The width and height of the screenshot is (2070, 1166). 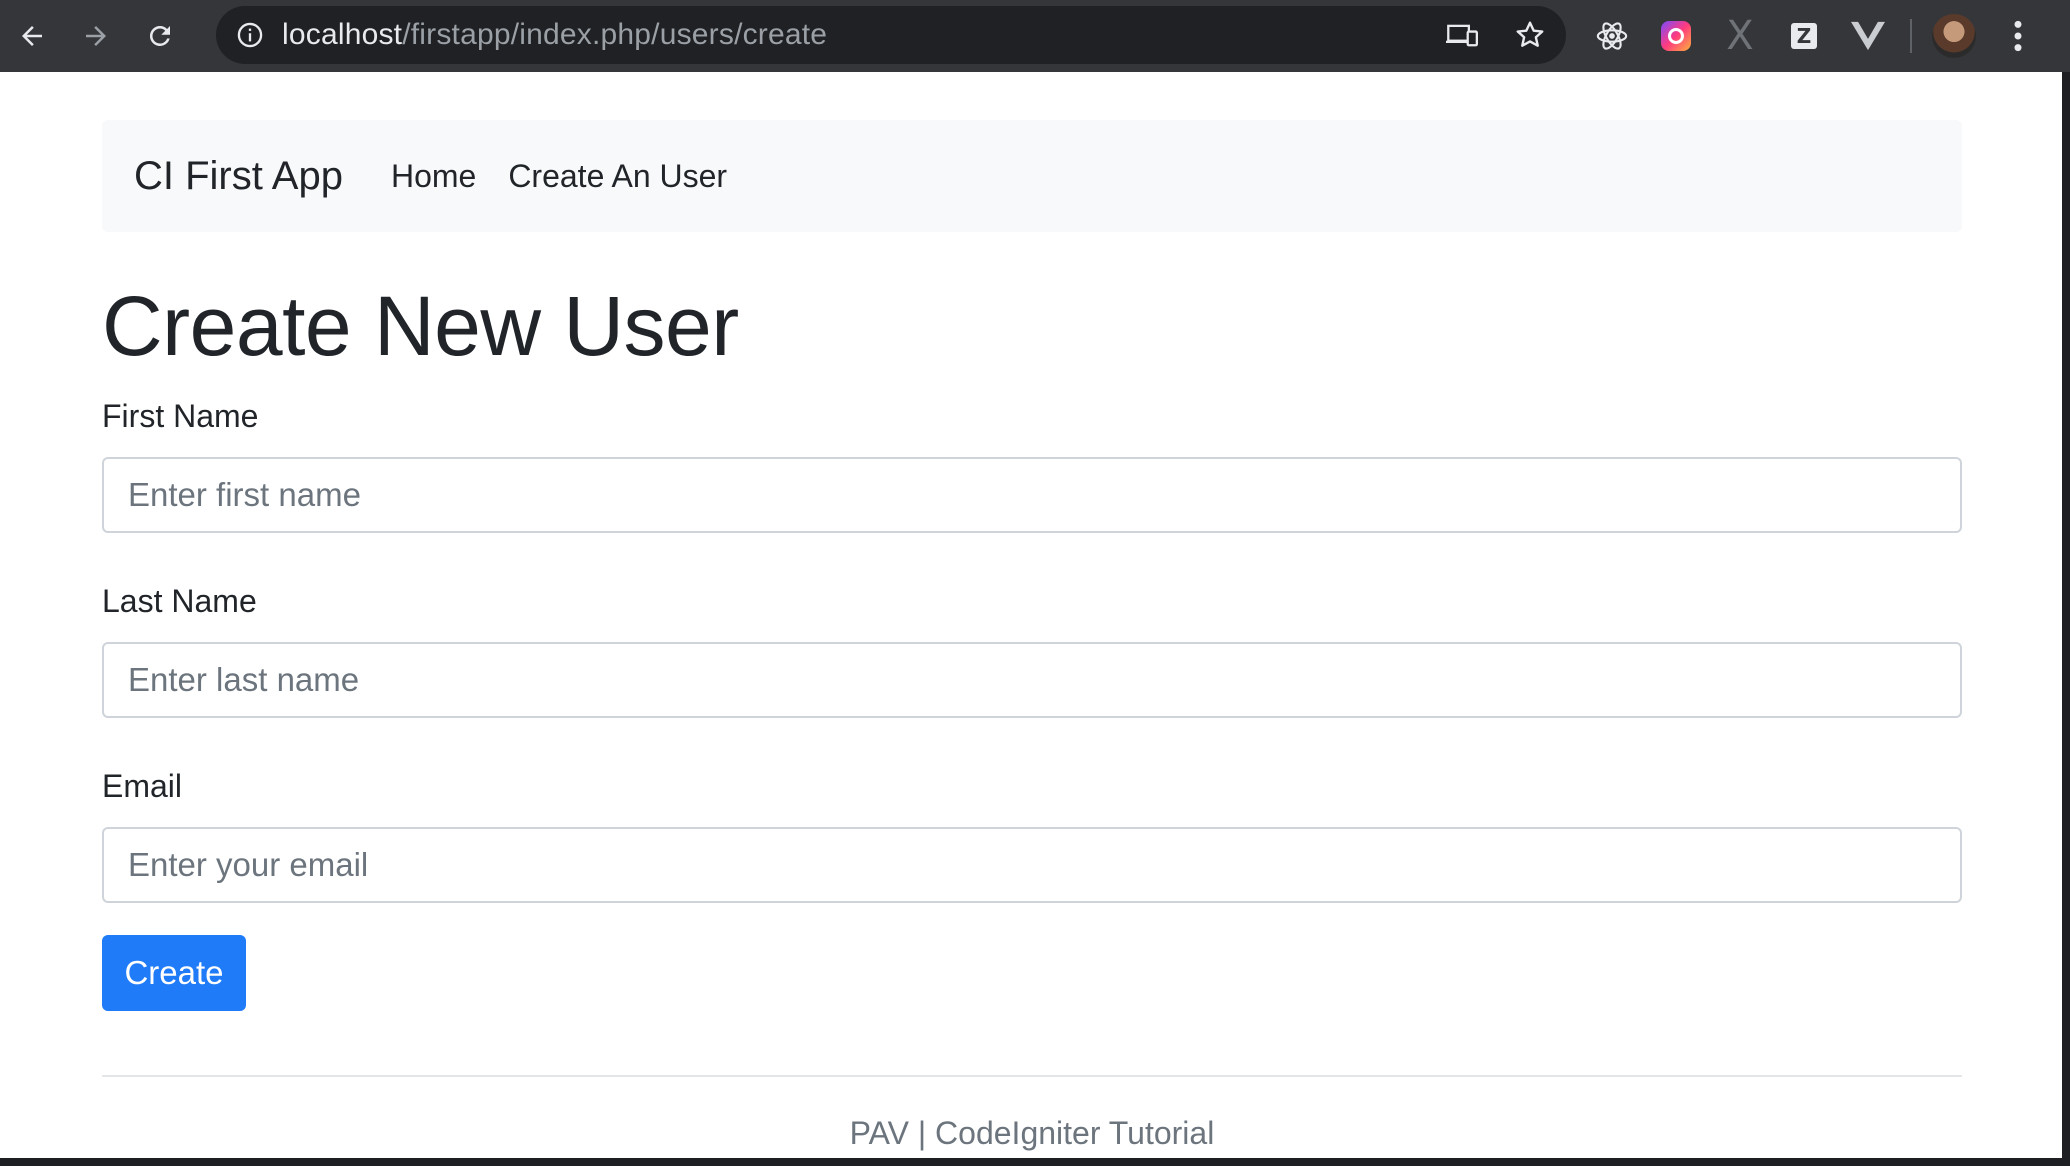 What do you see at coordinates (180, 416) in the screenshot?
I see `first-name-label: First Name` at bounding box center [180, 416].